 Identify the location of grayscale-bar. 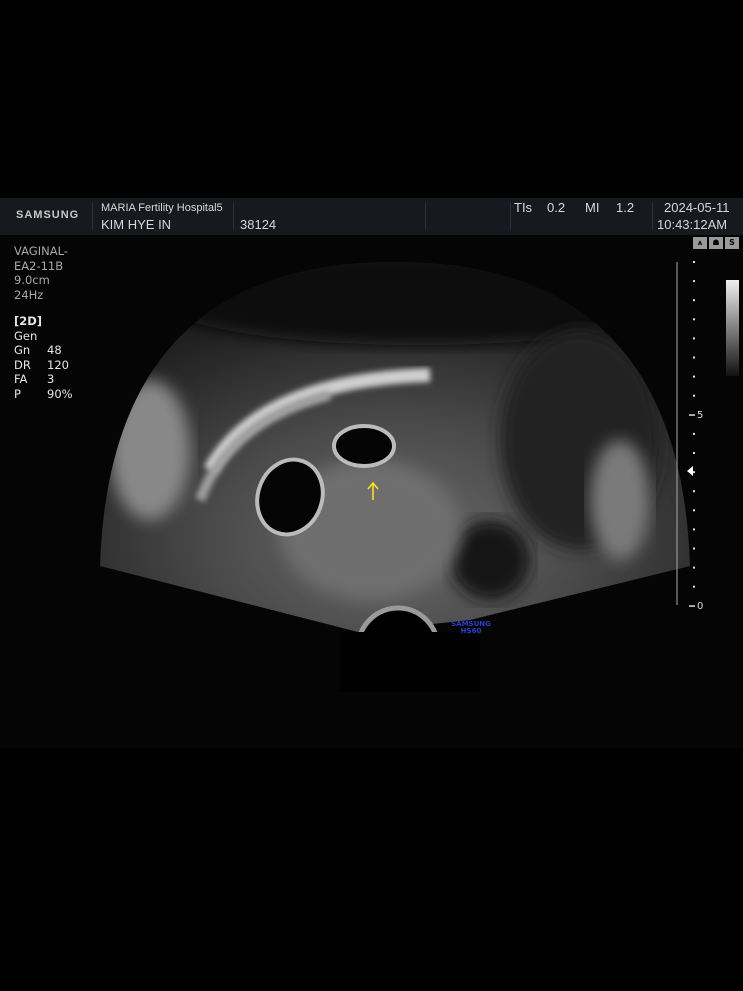
(732, 328).